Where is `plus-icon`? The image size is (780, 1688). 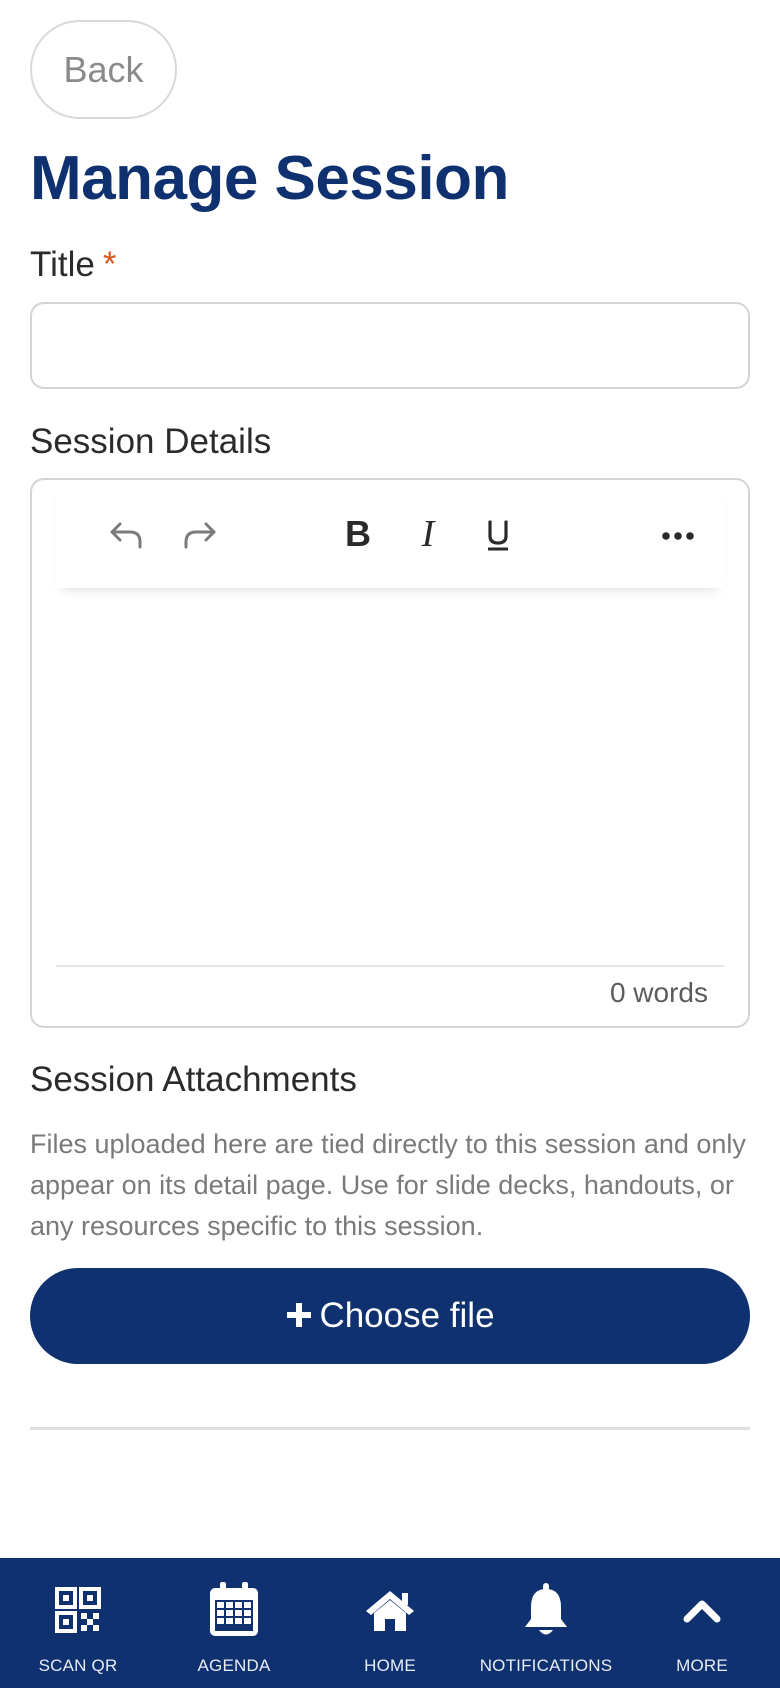 plus-icon is located at coordinates (299, 1316).